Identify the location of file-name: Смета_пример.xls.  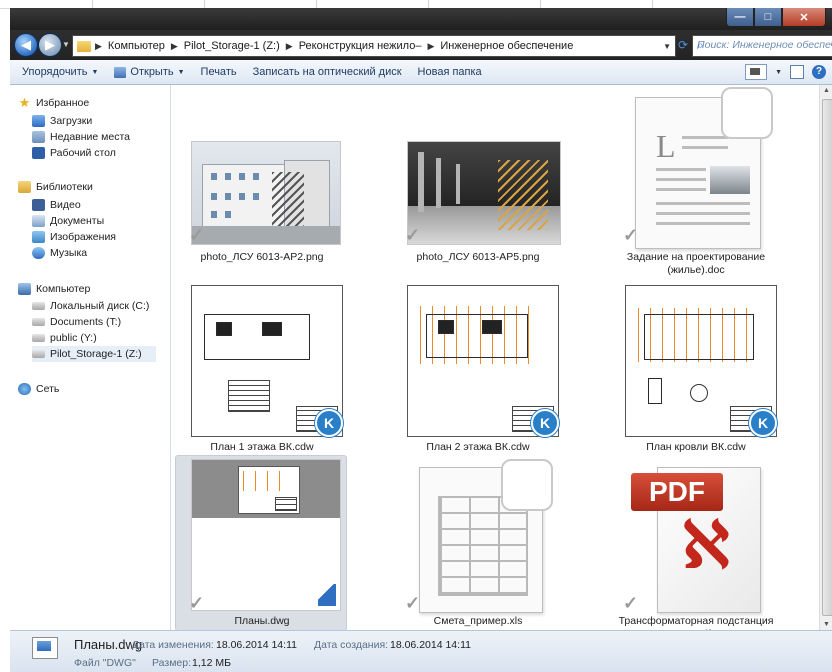
(478, 621).